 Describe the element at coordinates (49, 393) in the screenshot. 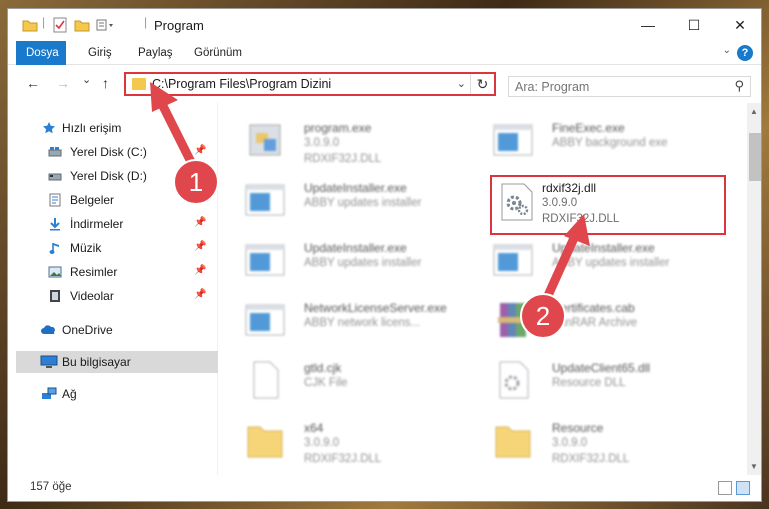

I see `network-icon` at that location.